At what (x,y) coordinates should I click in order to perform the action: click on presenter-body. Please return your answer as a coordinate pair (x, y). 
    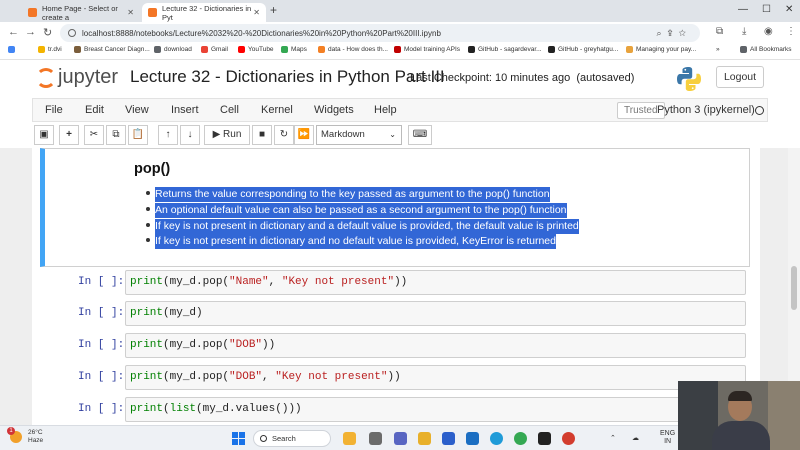
    Looking at the image, I should click on (741, 435).